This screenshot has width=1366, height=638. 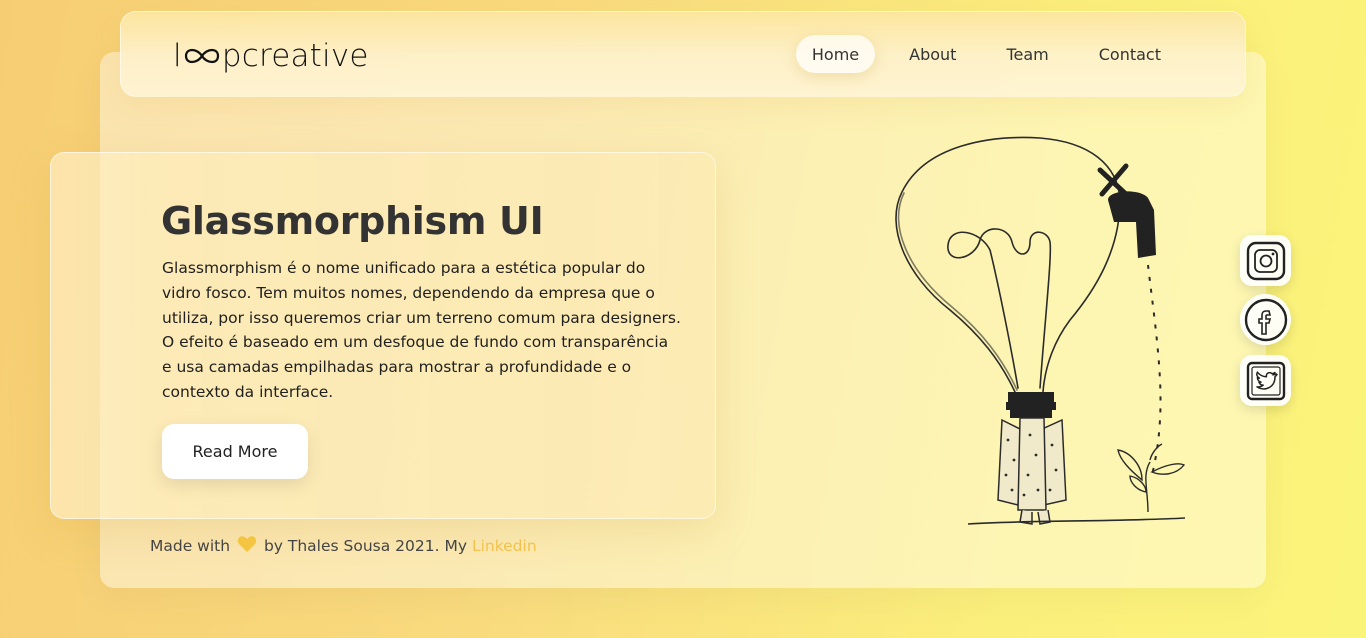 I want to click on read-more-button: Read More, so click(x=235, y=451).